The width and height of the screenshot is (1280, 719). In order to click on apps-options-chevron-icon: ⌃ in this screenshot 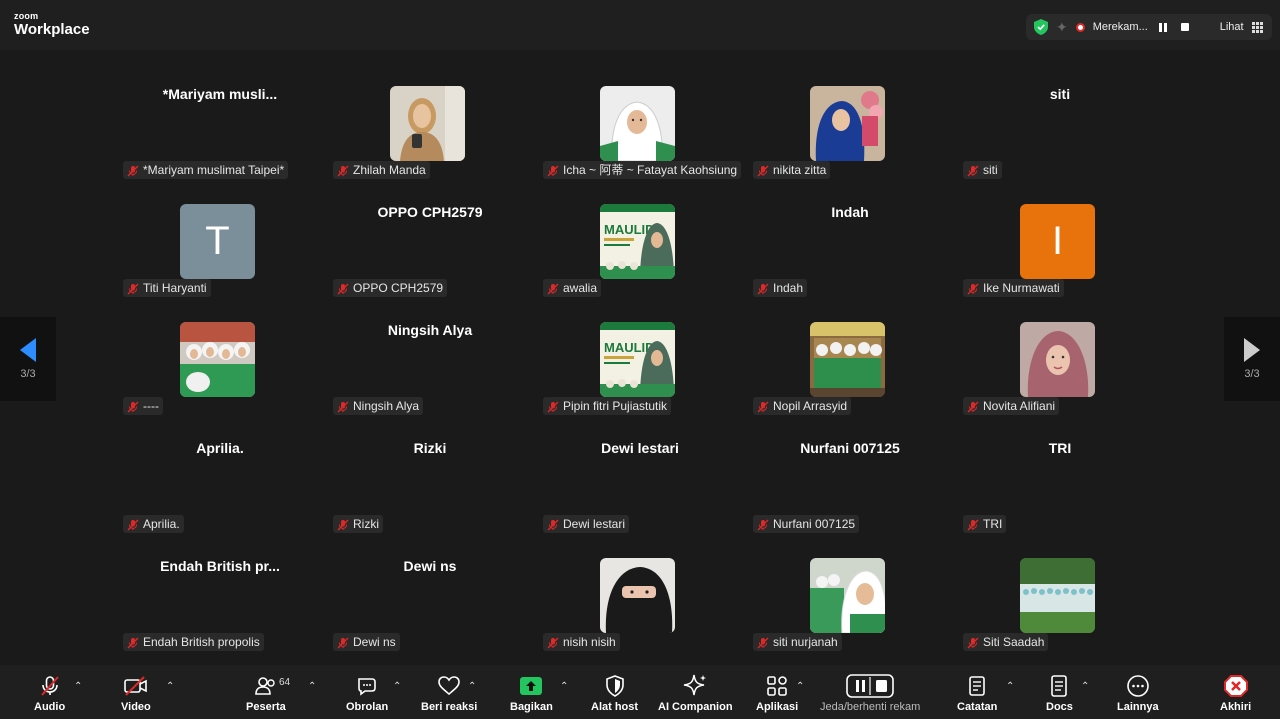, I will do `click(801, 686)`.